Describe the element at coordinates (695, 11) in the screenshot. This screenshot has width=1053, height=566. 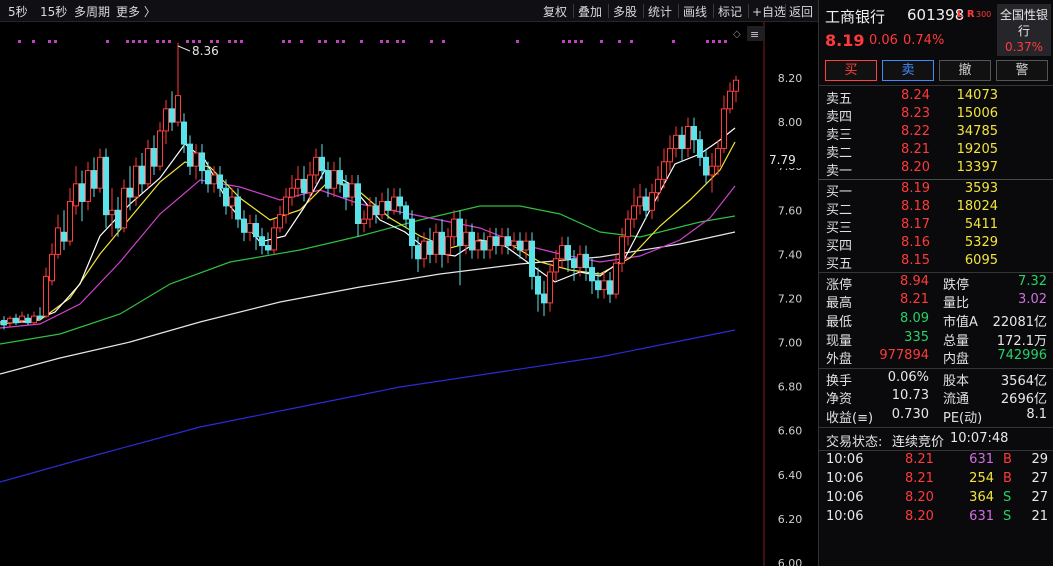
I see `draw-line-button: 画线` at that location.